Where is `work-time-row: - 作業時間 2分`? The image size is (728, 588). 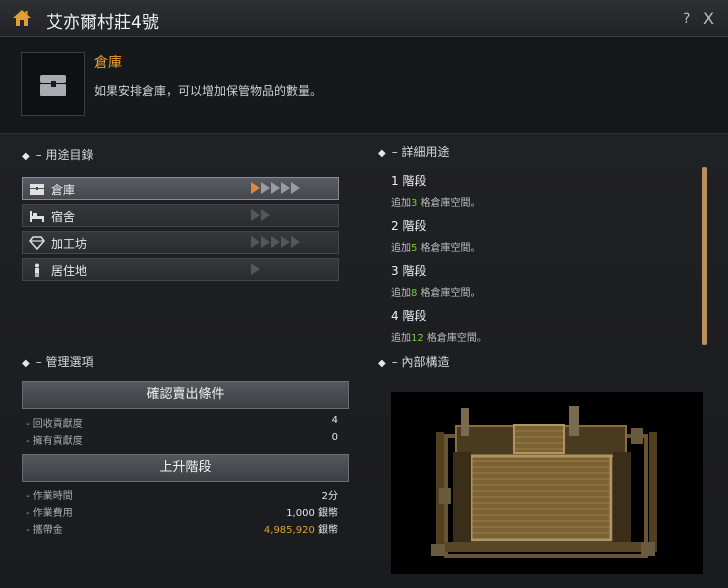 work-time-row: - 作業時間 2分 is located at coordinates (182, 496).